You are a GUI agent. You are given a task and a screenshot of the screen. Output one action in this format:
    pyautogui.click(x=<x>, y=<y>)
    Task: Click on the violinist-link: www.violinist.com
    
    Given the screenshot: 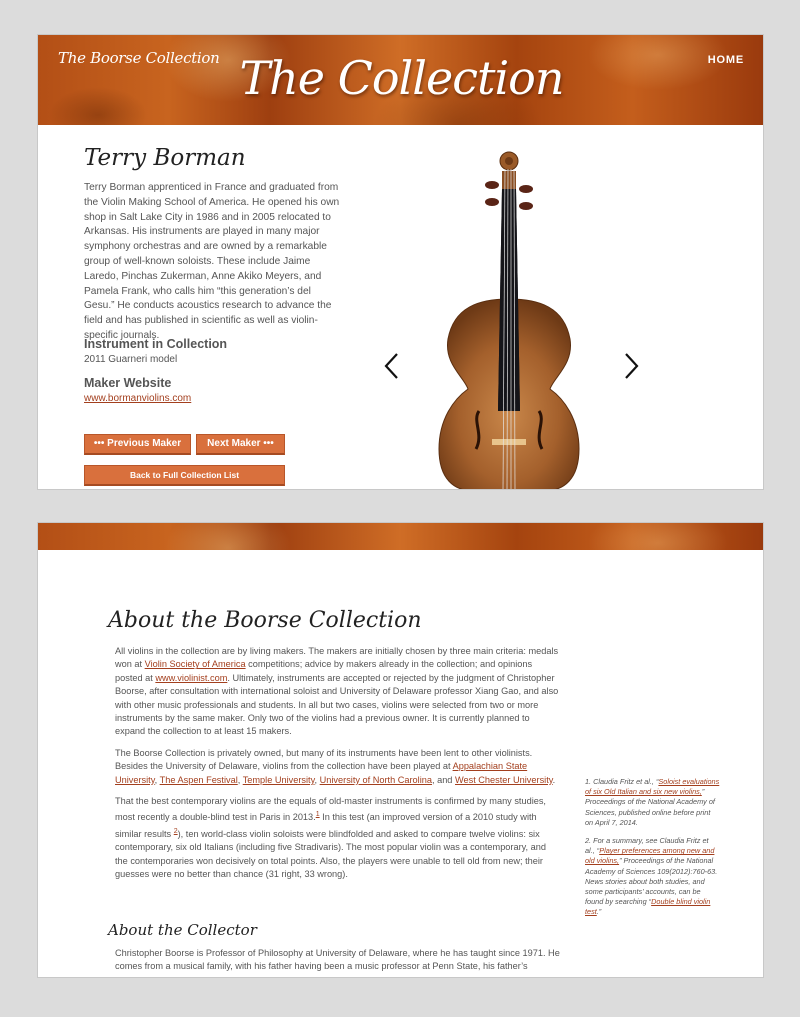 What is the action you would take?
    pyautogui.click(x=191, y=678)
    